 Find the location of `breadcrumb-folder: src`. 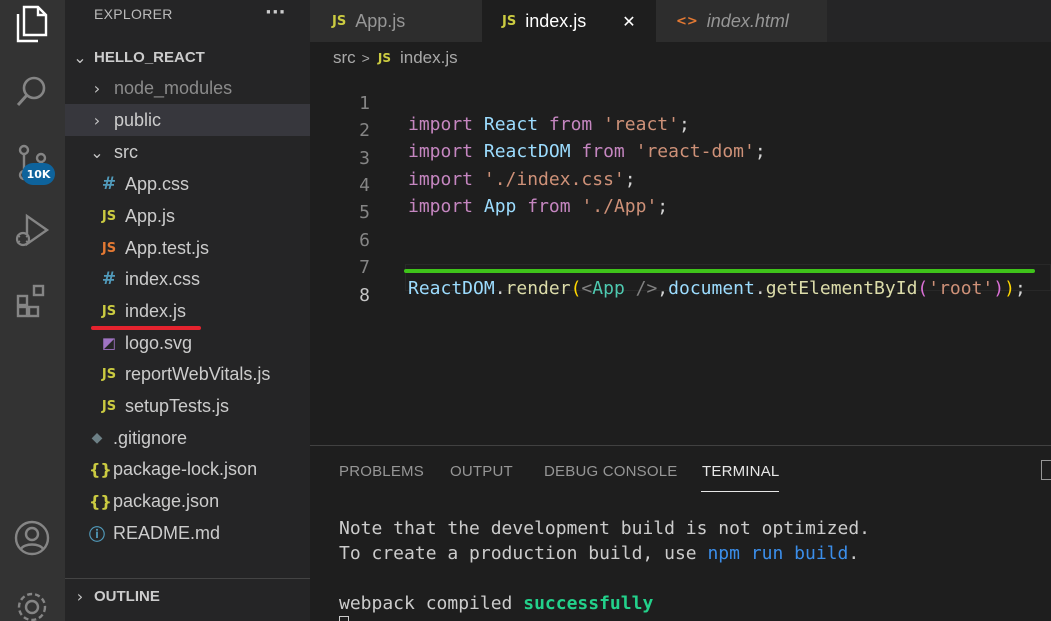

breadcrumb-folder: src is located at coordinates (344, 58).